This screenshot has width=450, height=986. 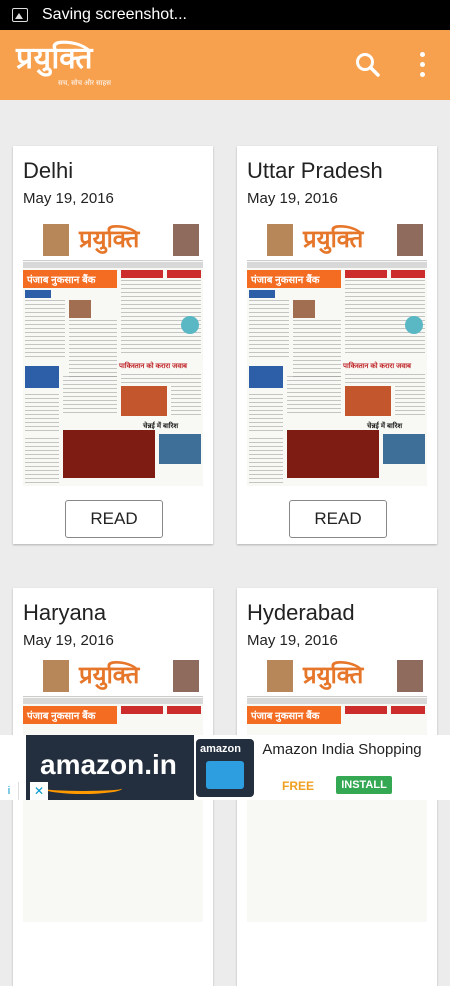 I want to click on ad-app-icon: amazon, so click(x=225, y=768).